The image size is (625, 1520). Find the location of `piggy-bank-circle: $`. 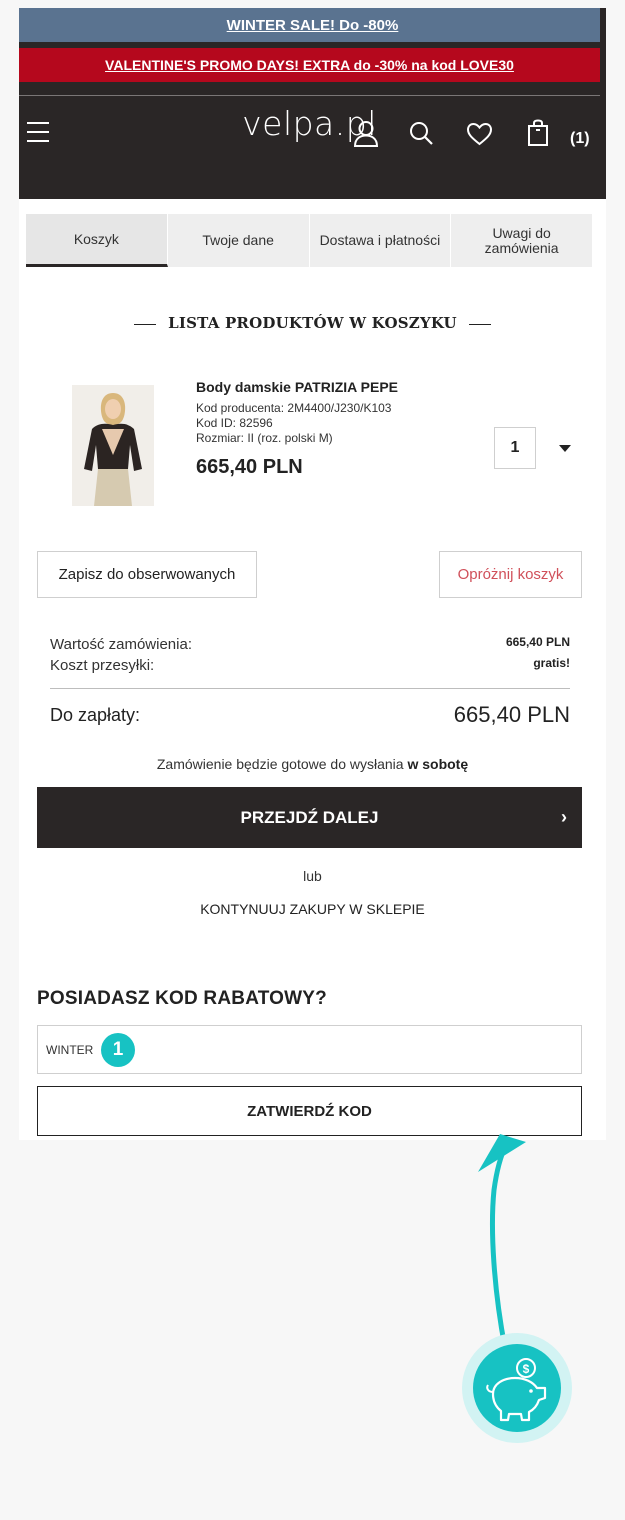

piggy-bank-circle: $ is located at coordinates (517, 1388).